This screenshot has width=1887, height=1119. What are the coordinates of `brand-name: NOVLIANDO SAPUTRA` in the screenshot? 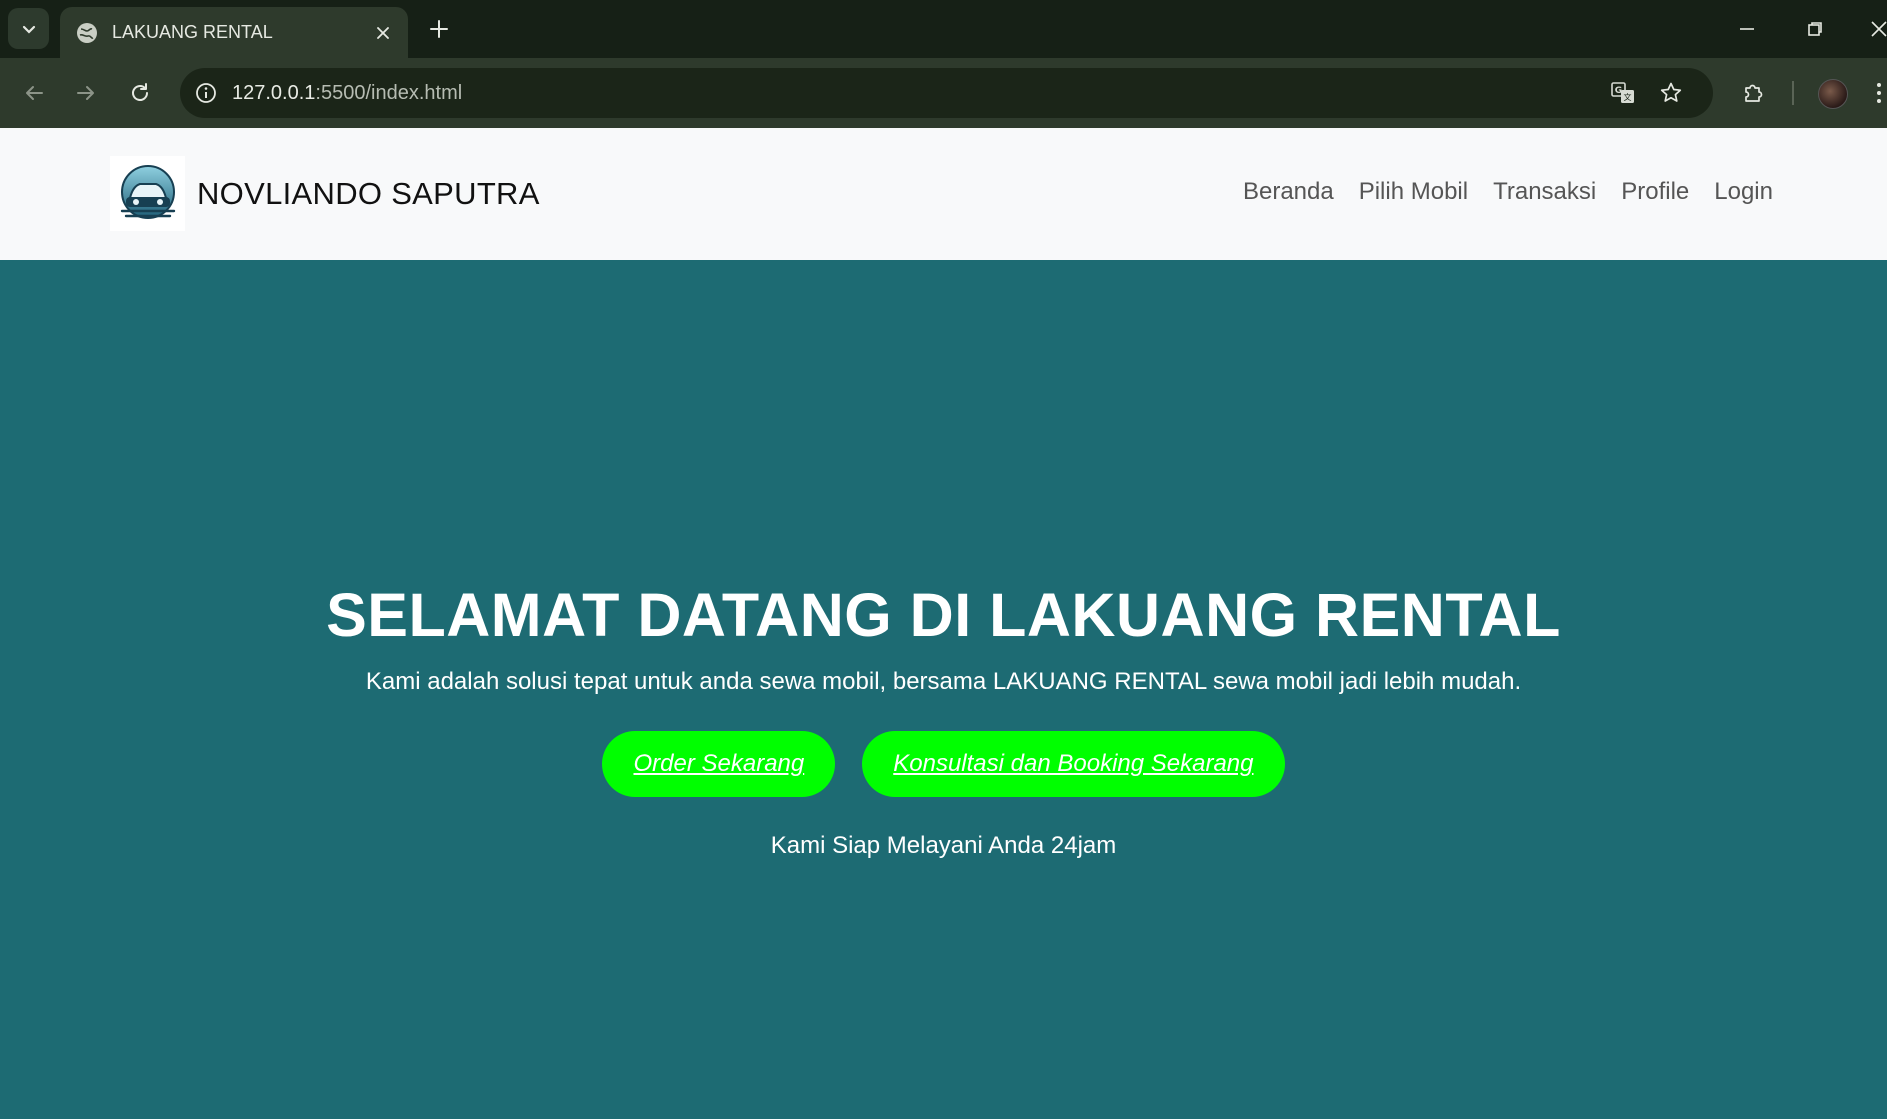 It's located at (368, 193).